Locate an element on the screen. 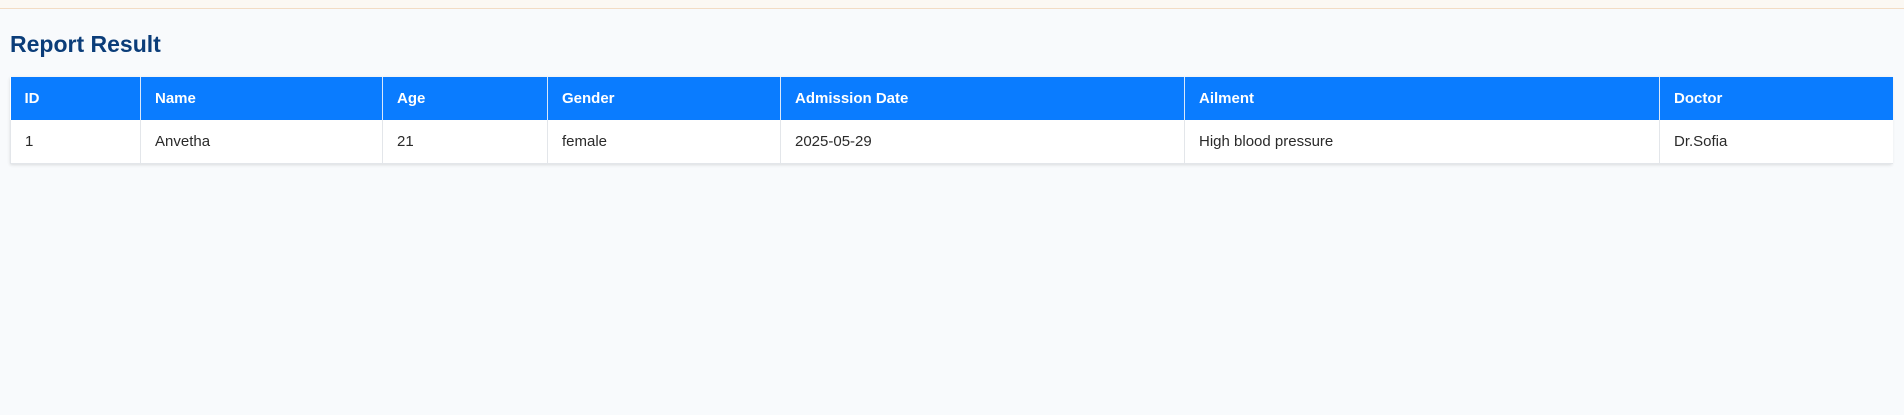  page-title: Report Result is located at coordinates (85, 44).